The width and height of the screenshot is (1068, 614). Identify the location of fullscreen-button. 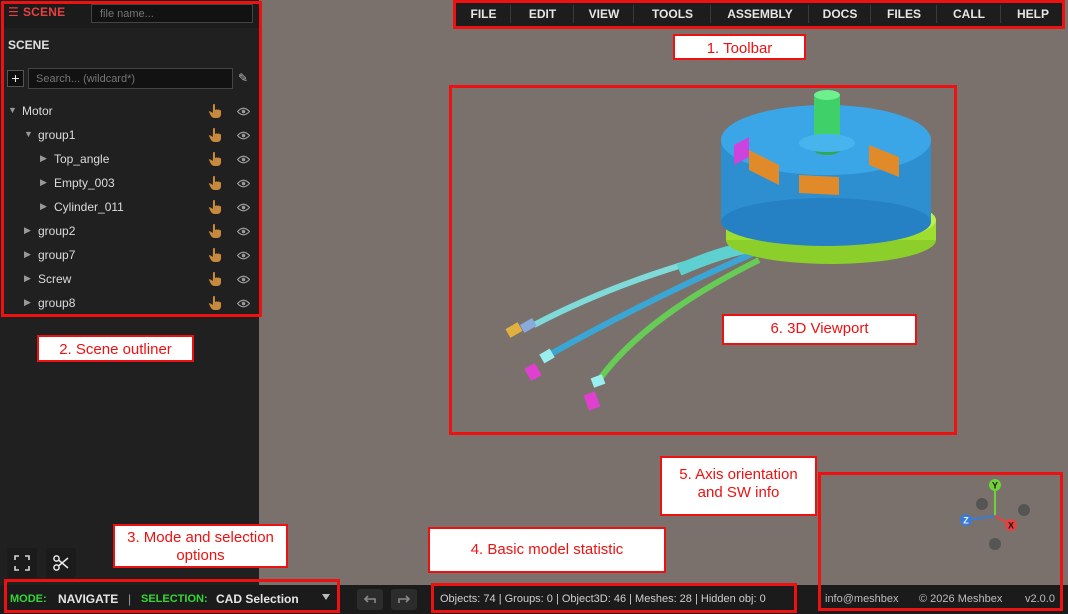
(22, 563).